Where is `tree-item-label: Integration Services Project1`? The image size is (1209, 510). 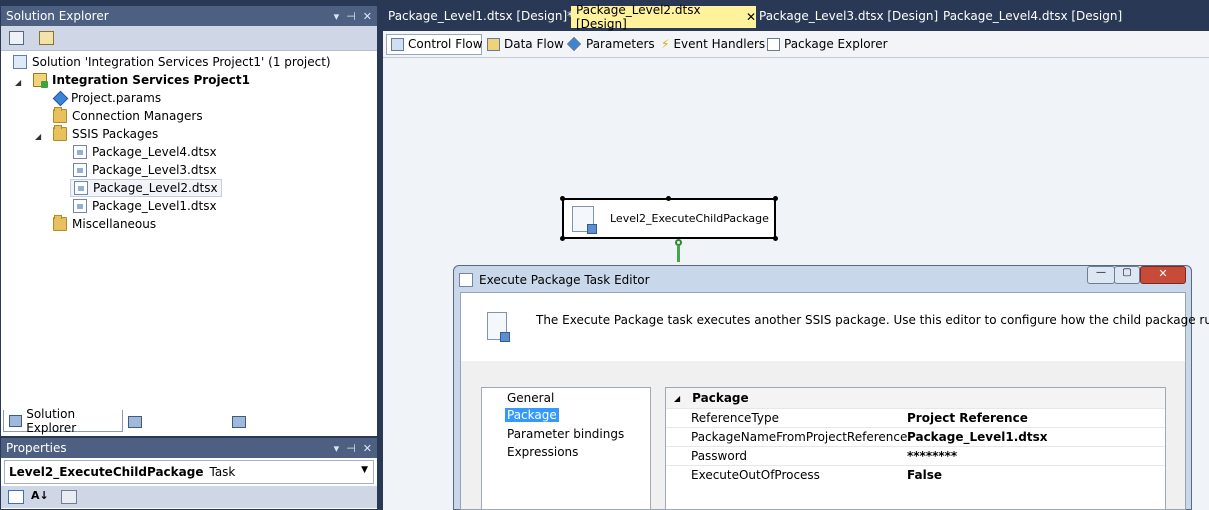 tree-item-label: Integration Services Project1 is located at coordinates (151, 80).